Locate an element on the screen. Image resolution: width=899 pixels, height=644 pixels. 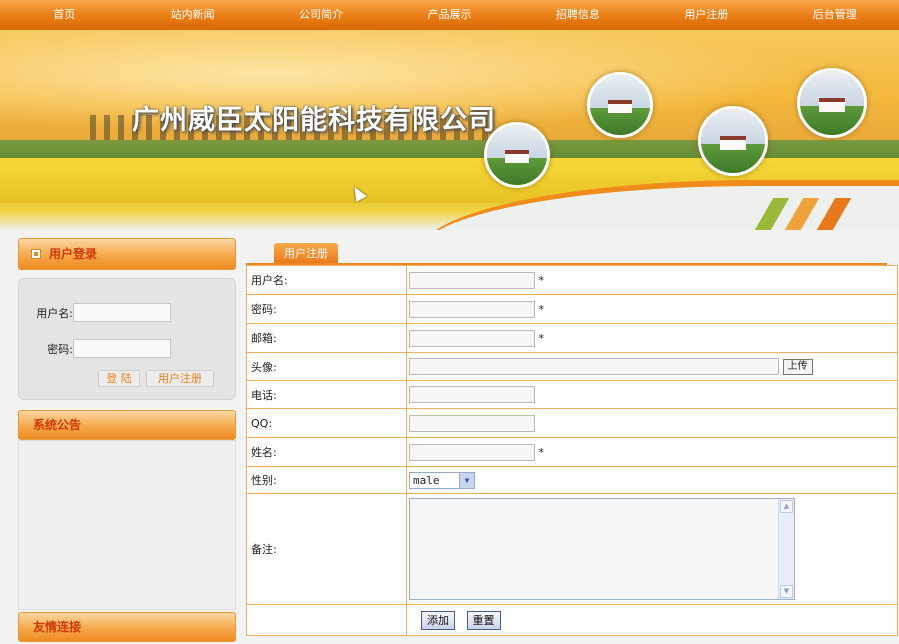
gender-select-value: male is located at coordinates (426, 480).